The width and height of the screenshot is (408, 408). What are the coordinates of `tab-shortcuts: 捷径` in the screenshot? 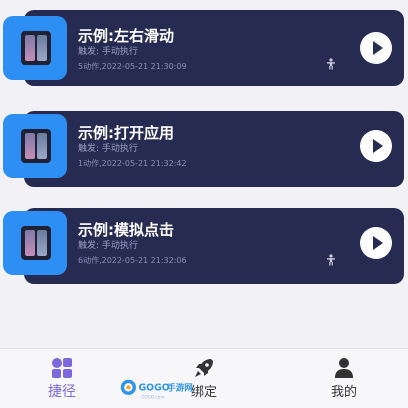 It's located at (62, 379).